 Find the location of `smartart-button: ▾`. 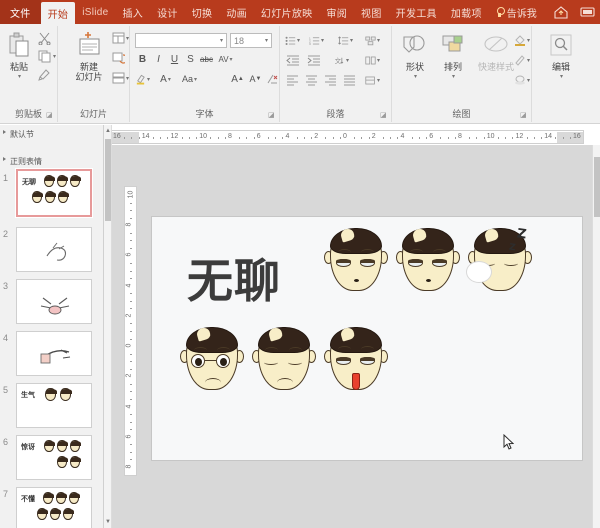

smartart-button: ▾ is located at coordinates (372, 40).